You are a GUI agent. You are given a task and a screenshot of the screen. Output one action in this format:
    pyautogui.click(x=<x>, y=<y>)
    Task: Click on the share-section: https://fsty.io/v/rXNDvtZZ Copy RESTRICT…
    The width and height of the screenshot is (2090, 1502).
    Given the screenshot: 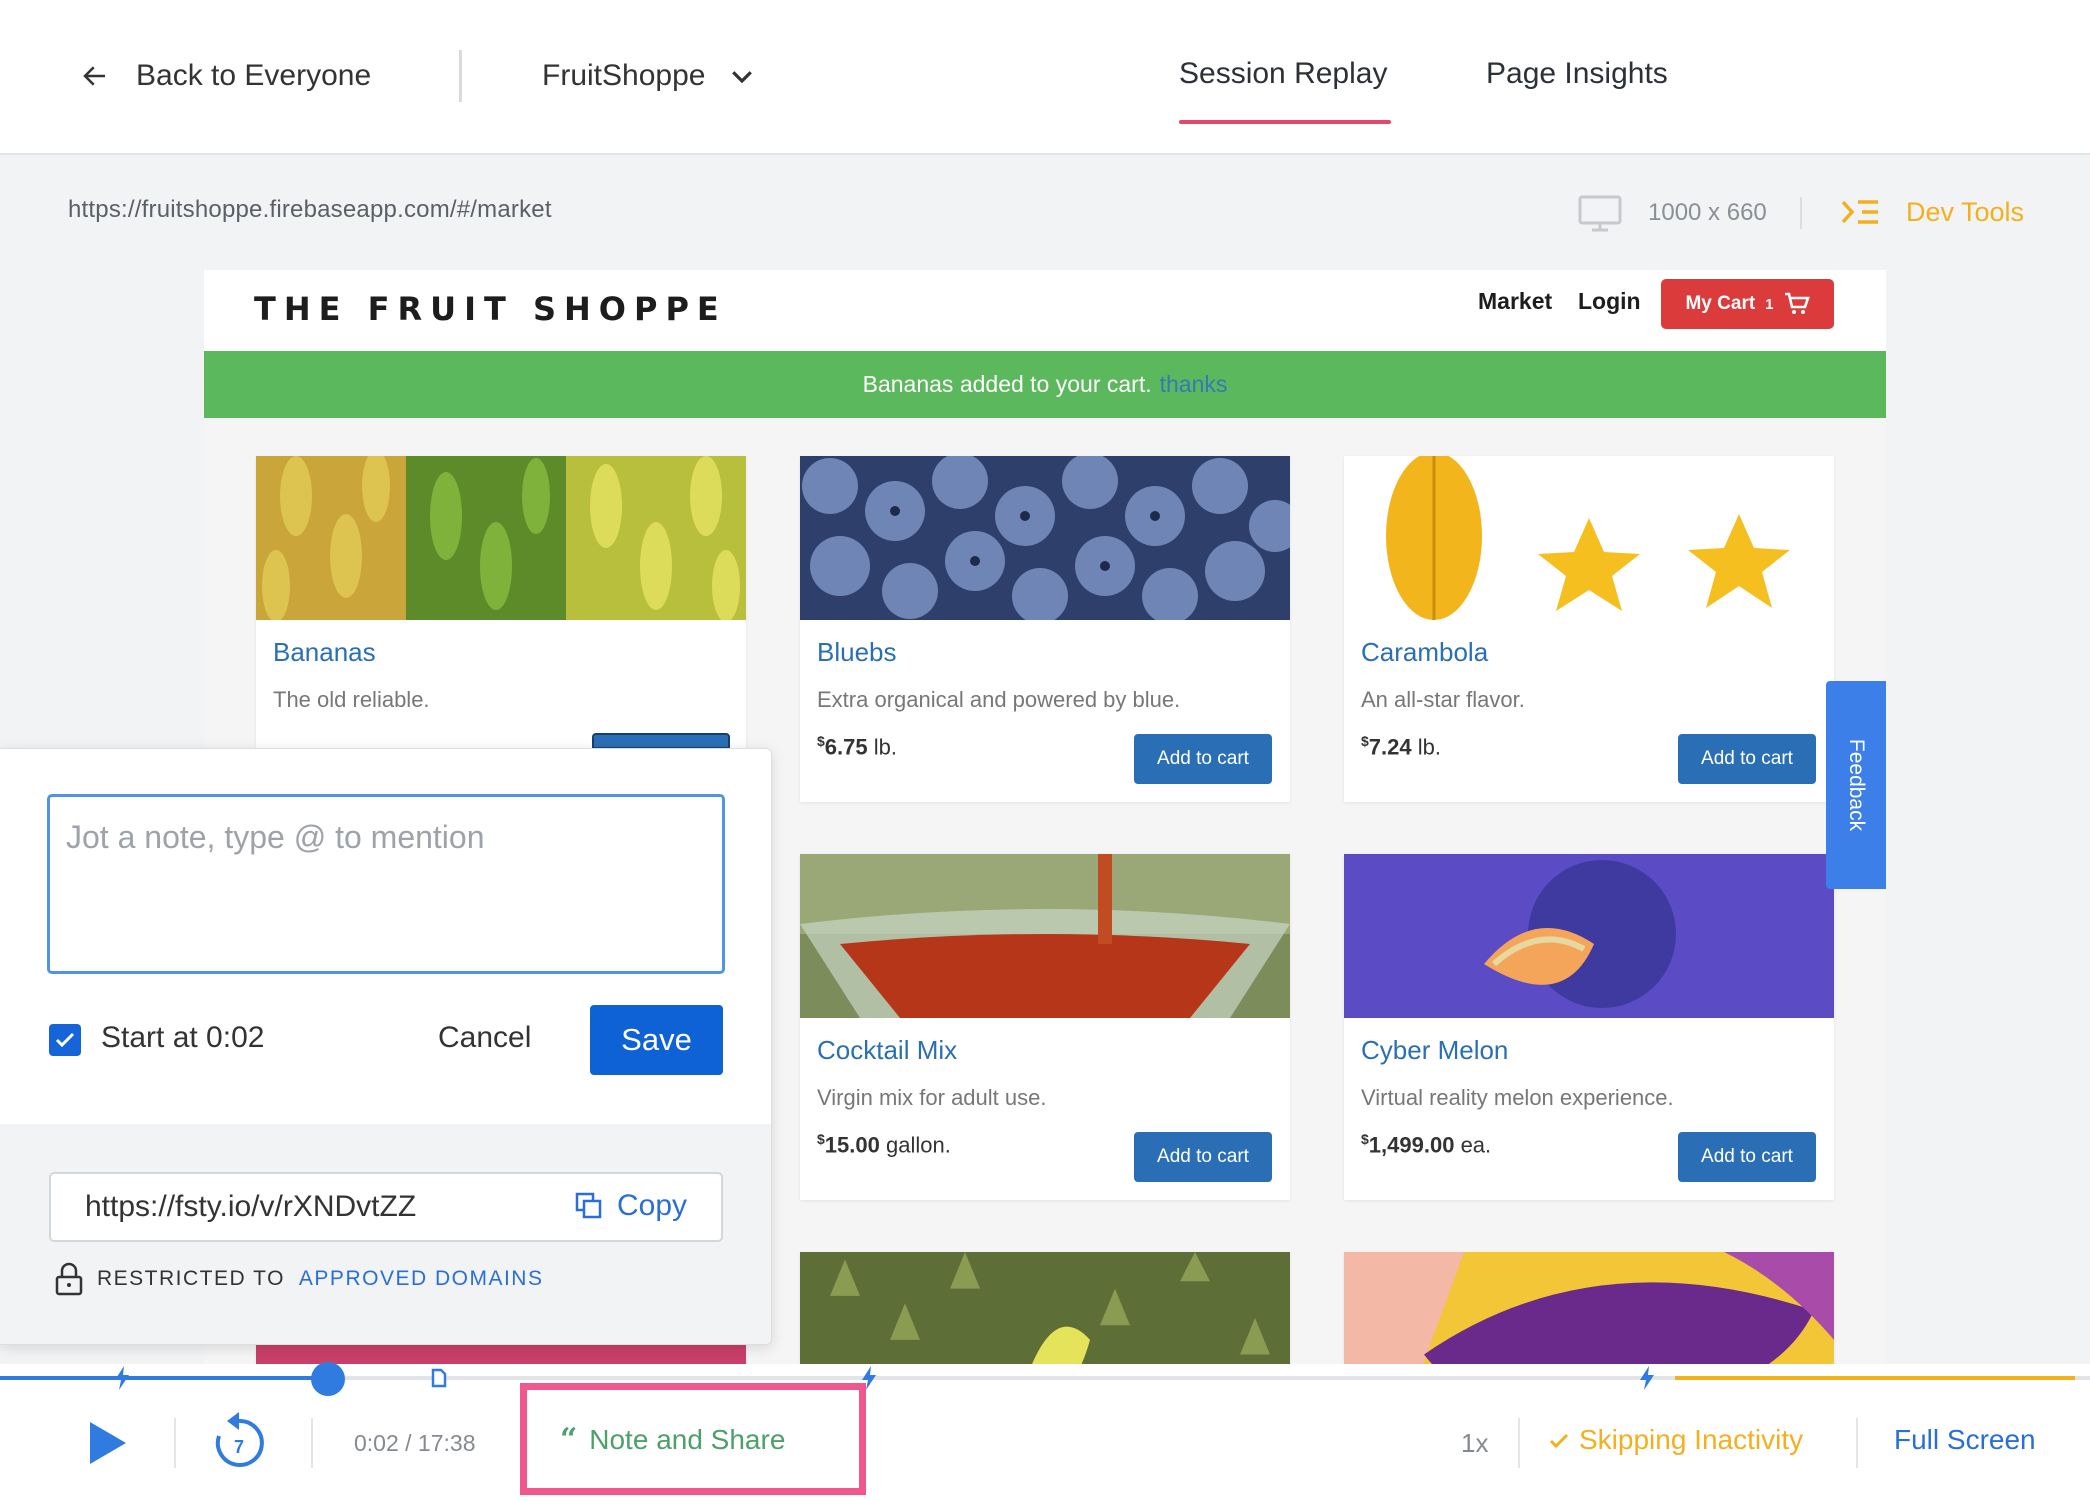 What is the action you would take?
    pyautogui.click(x=385, y=1234)
    